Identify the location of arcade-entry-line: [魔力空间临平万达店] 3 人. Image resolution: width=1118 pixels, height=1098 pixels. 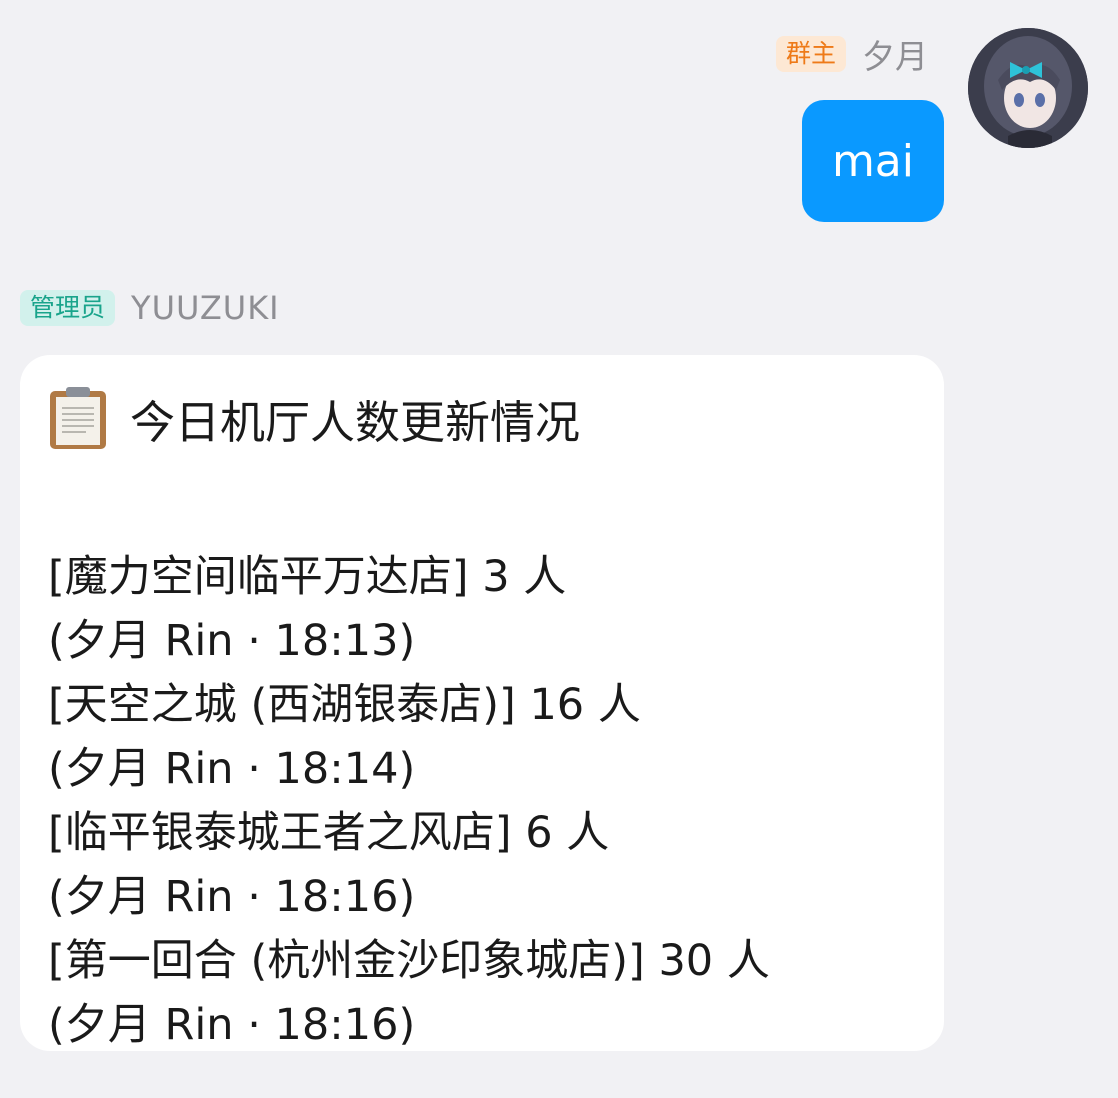
(307, 577).